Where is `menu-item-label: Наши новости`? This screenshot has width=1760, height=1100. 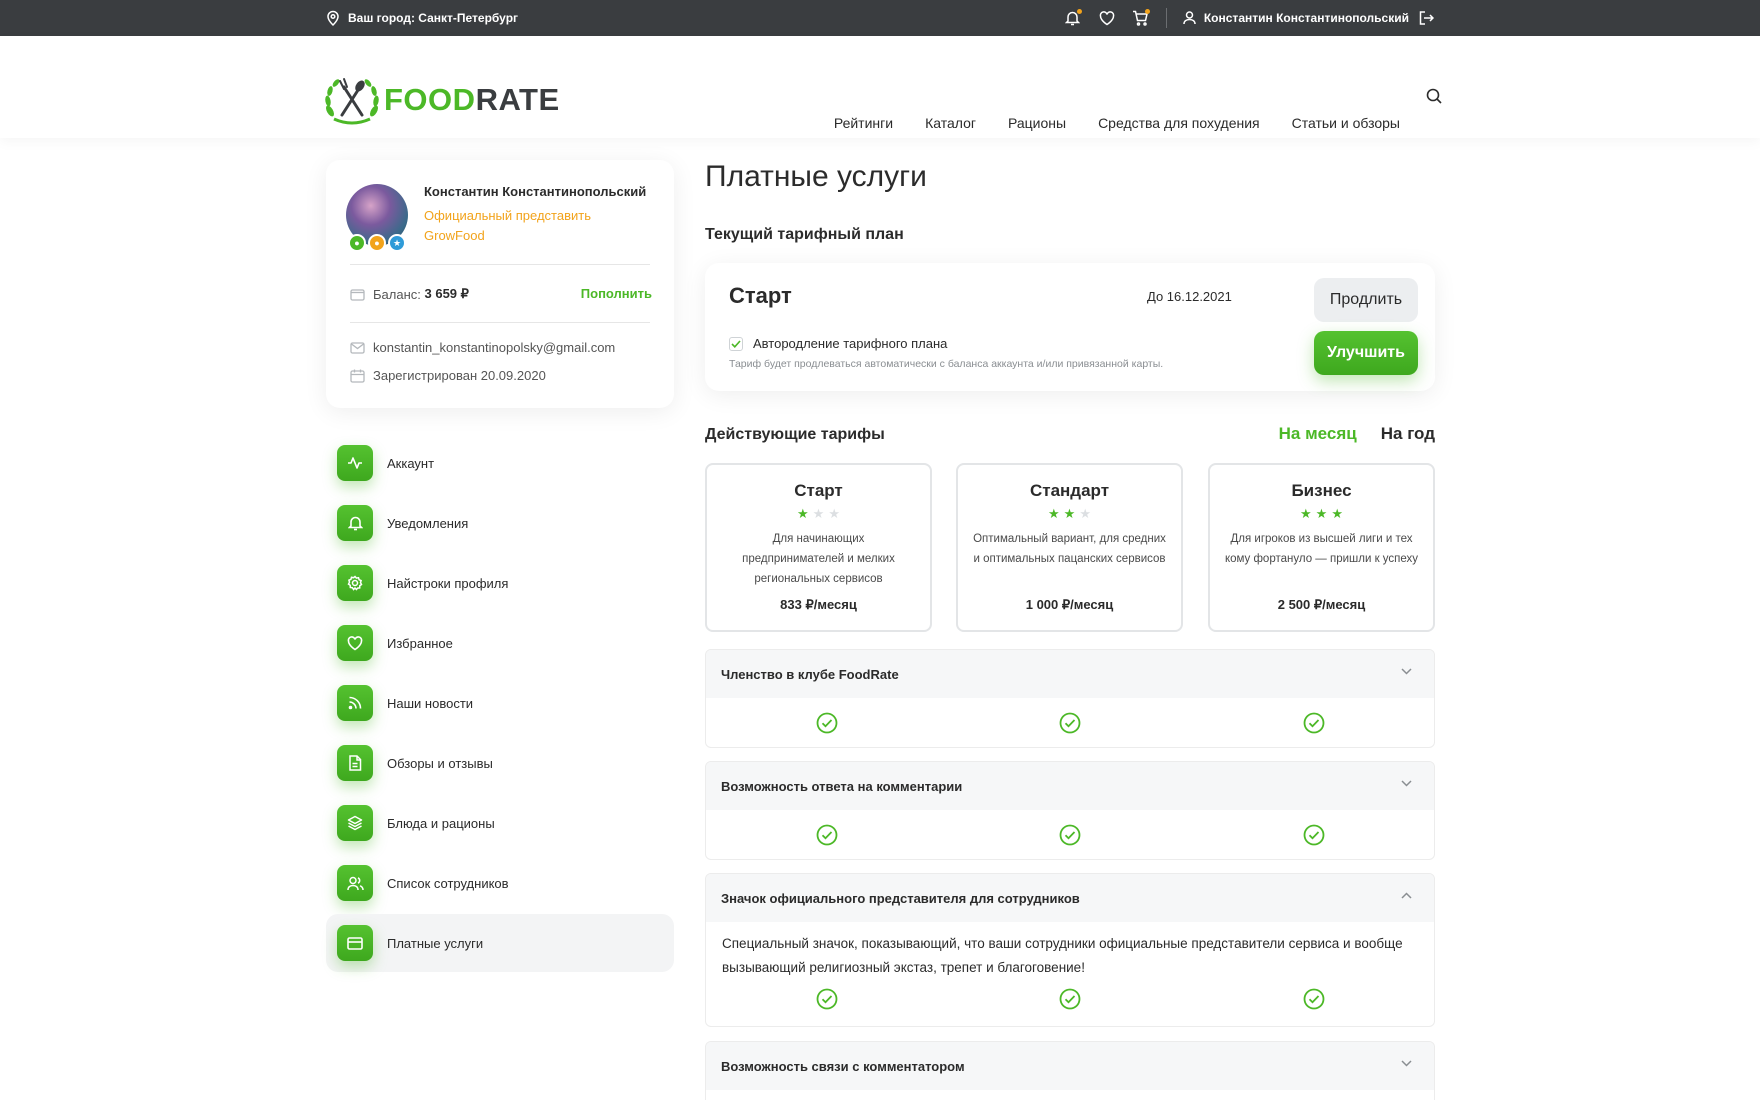
menu-item-label: Наши новости is located at coordinates (430, 703).